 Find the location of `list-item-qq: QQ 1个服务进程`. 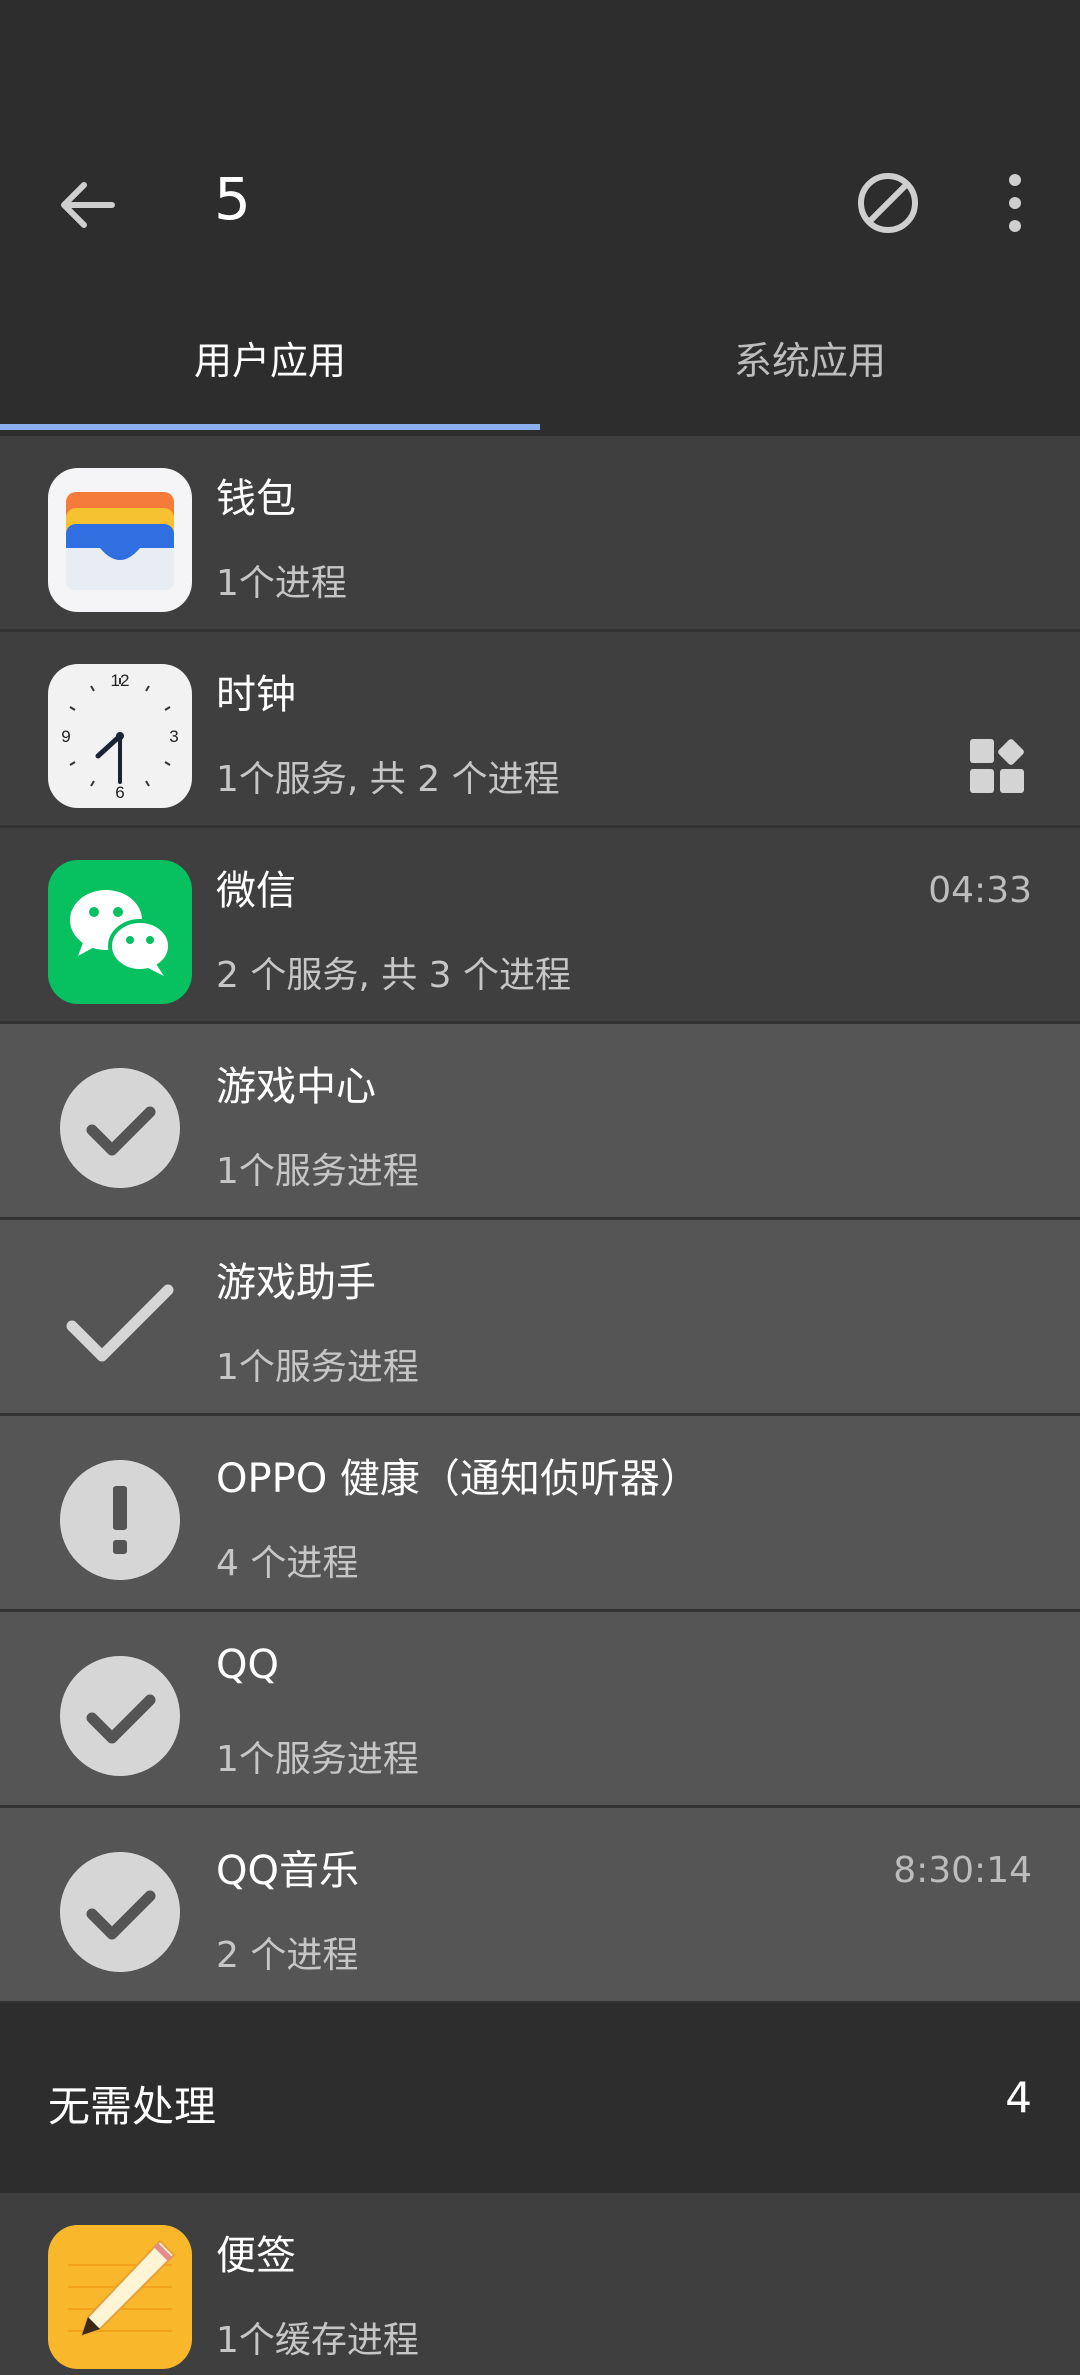

list-item-qq: QQ 1个服务进程 is located at coordinates (540, 1710).